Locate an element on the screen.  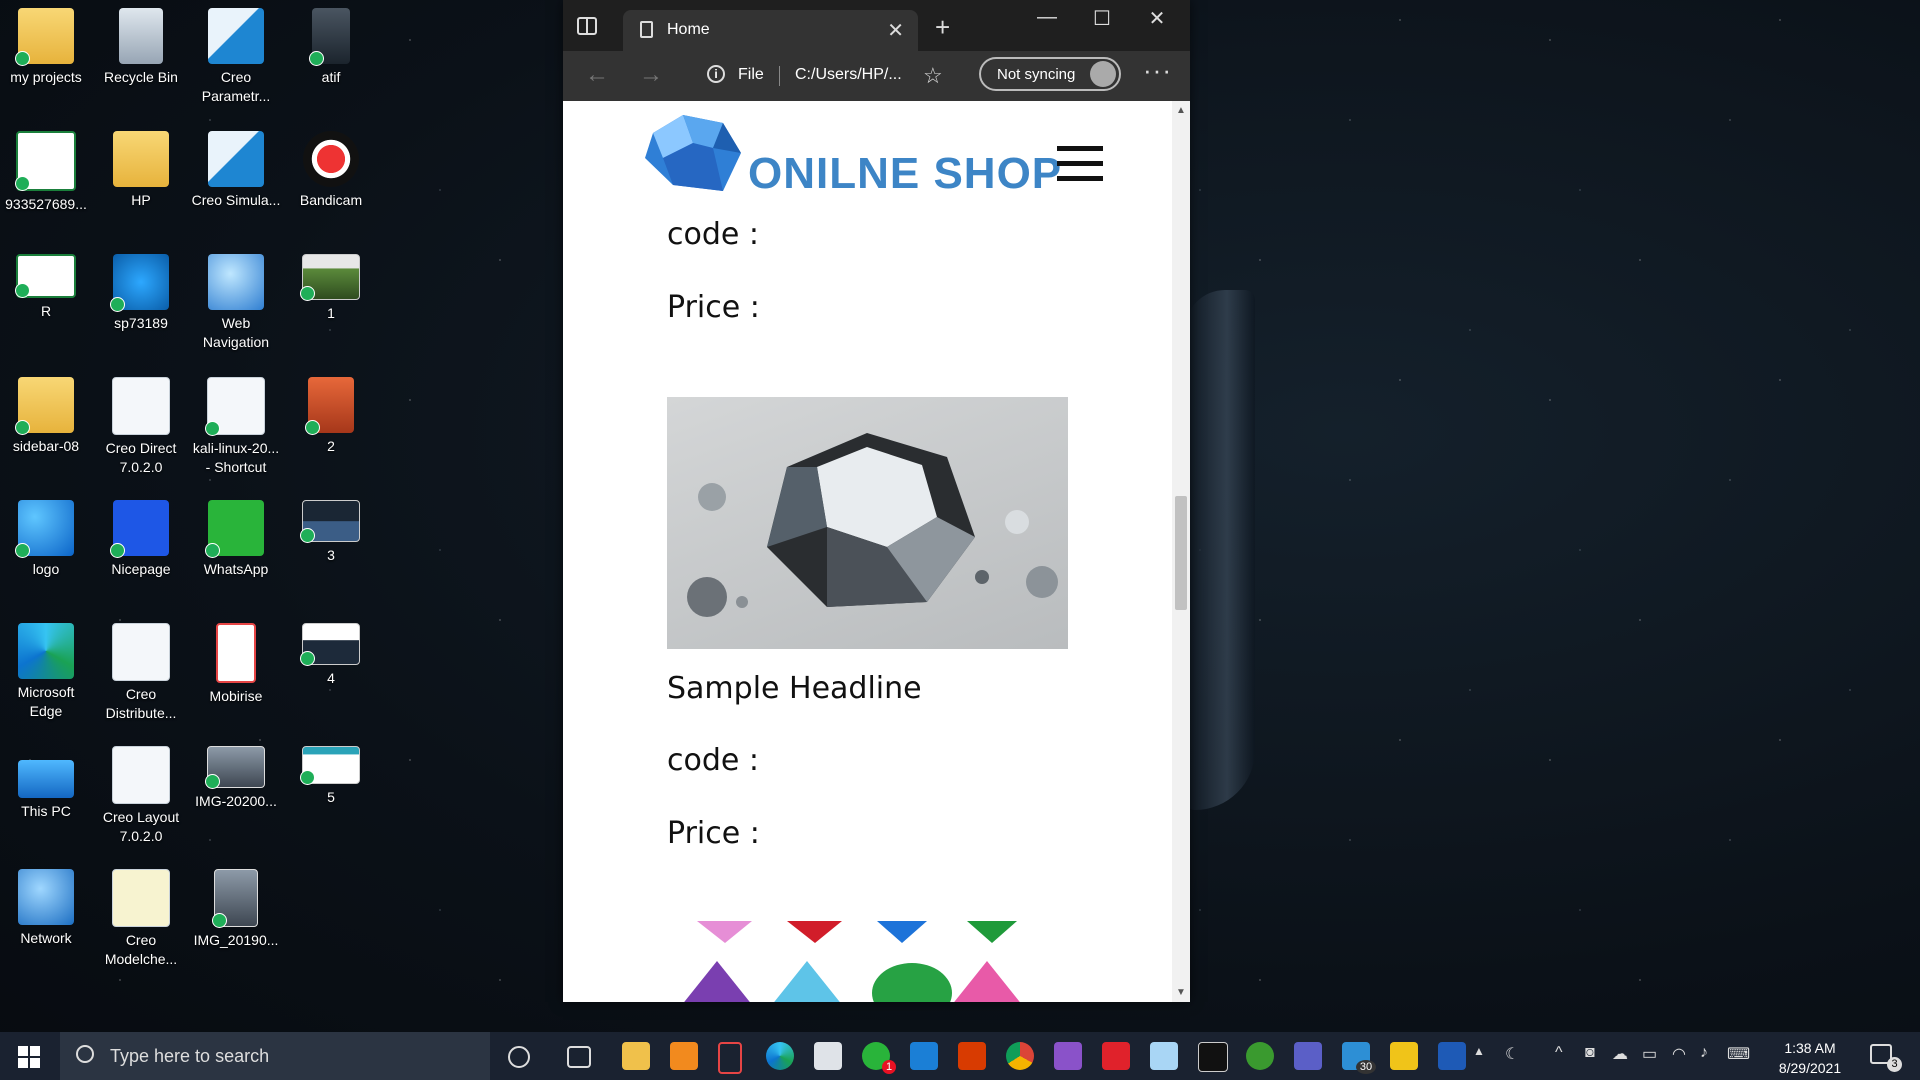
desktop-icon-atif: atif is located at coordinates (331, 47).